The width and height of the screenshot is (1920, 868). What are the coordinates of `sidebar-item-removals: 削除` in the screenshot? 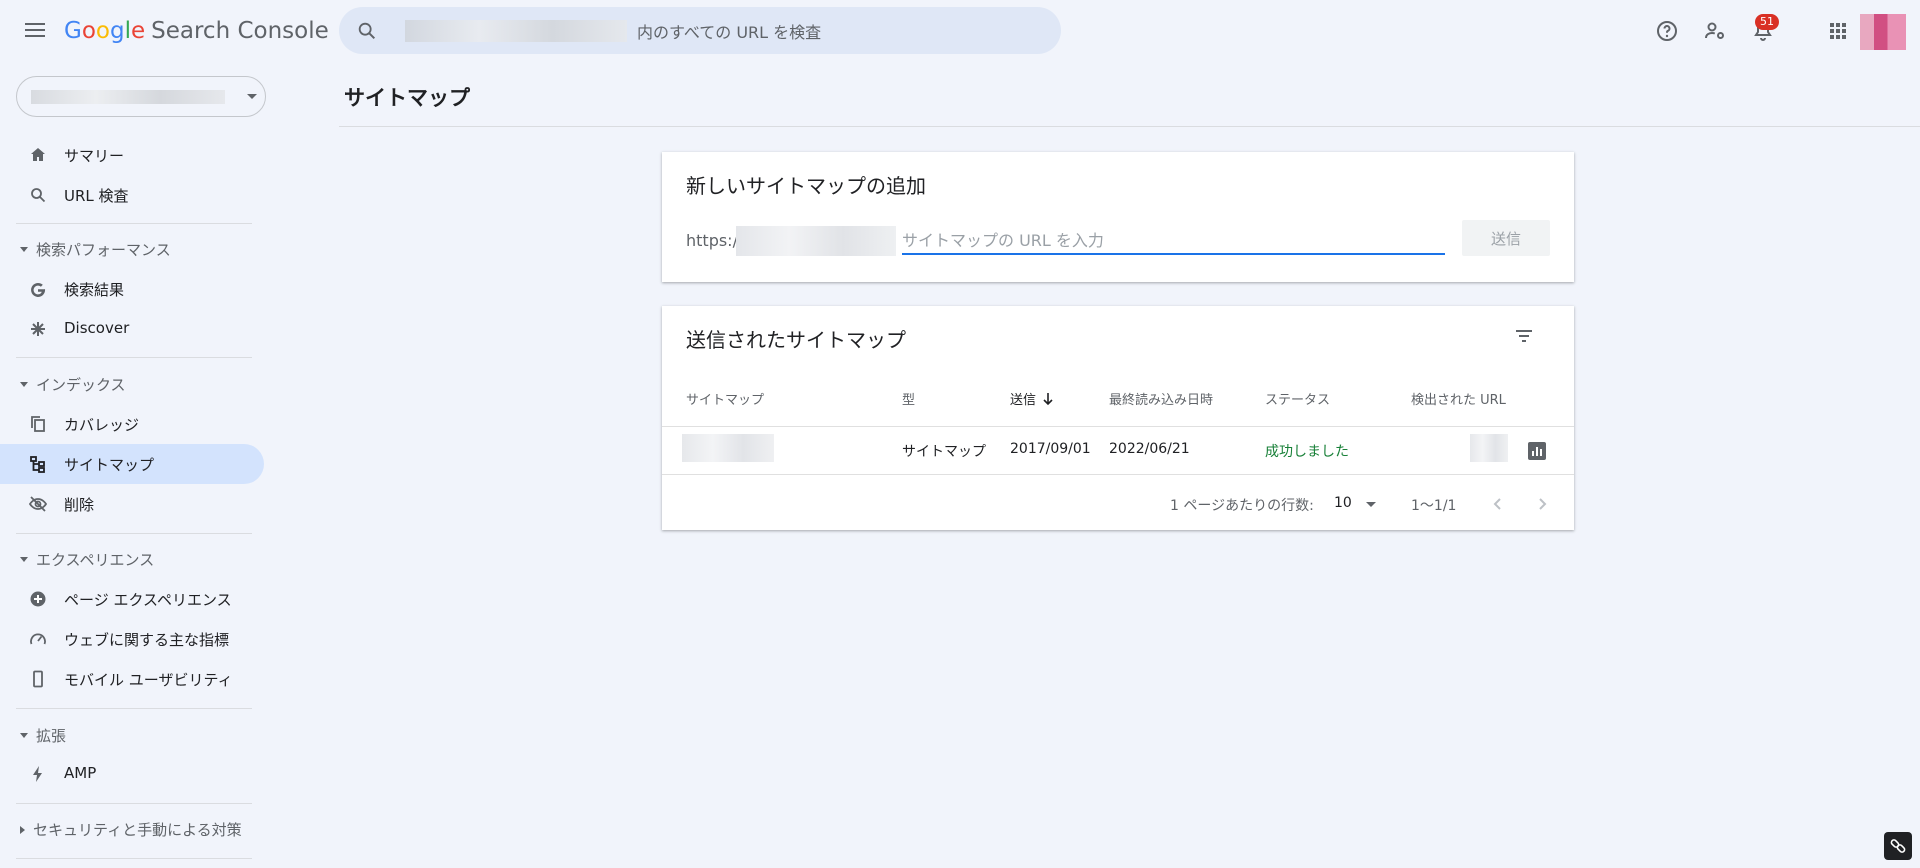 It's located at (132, 504).